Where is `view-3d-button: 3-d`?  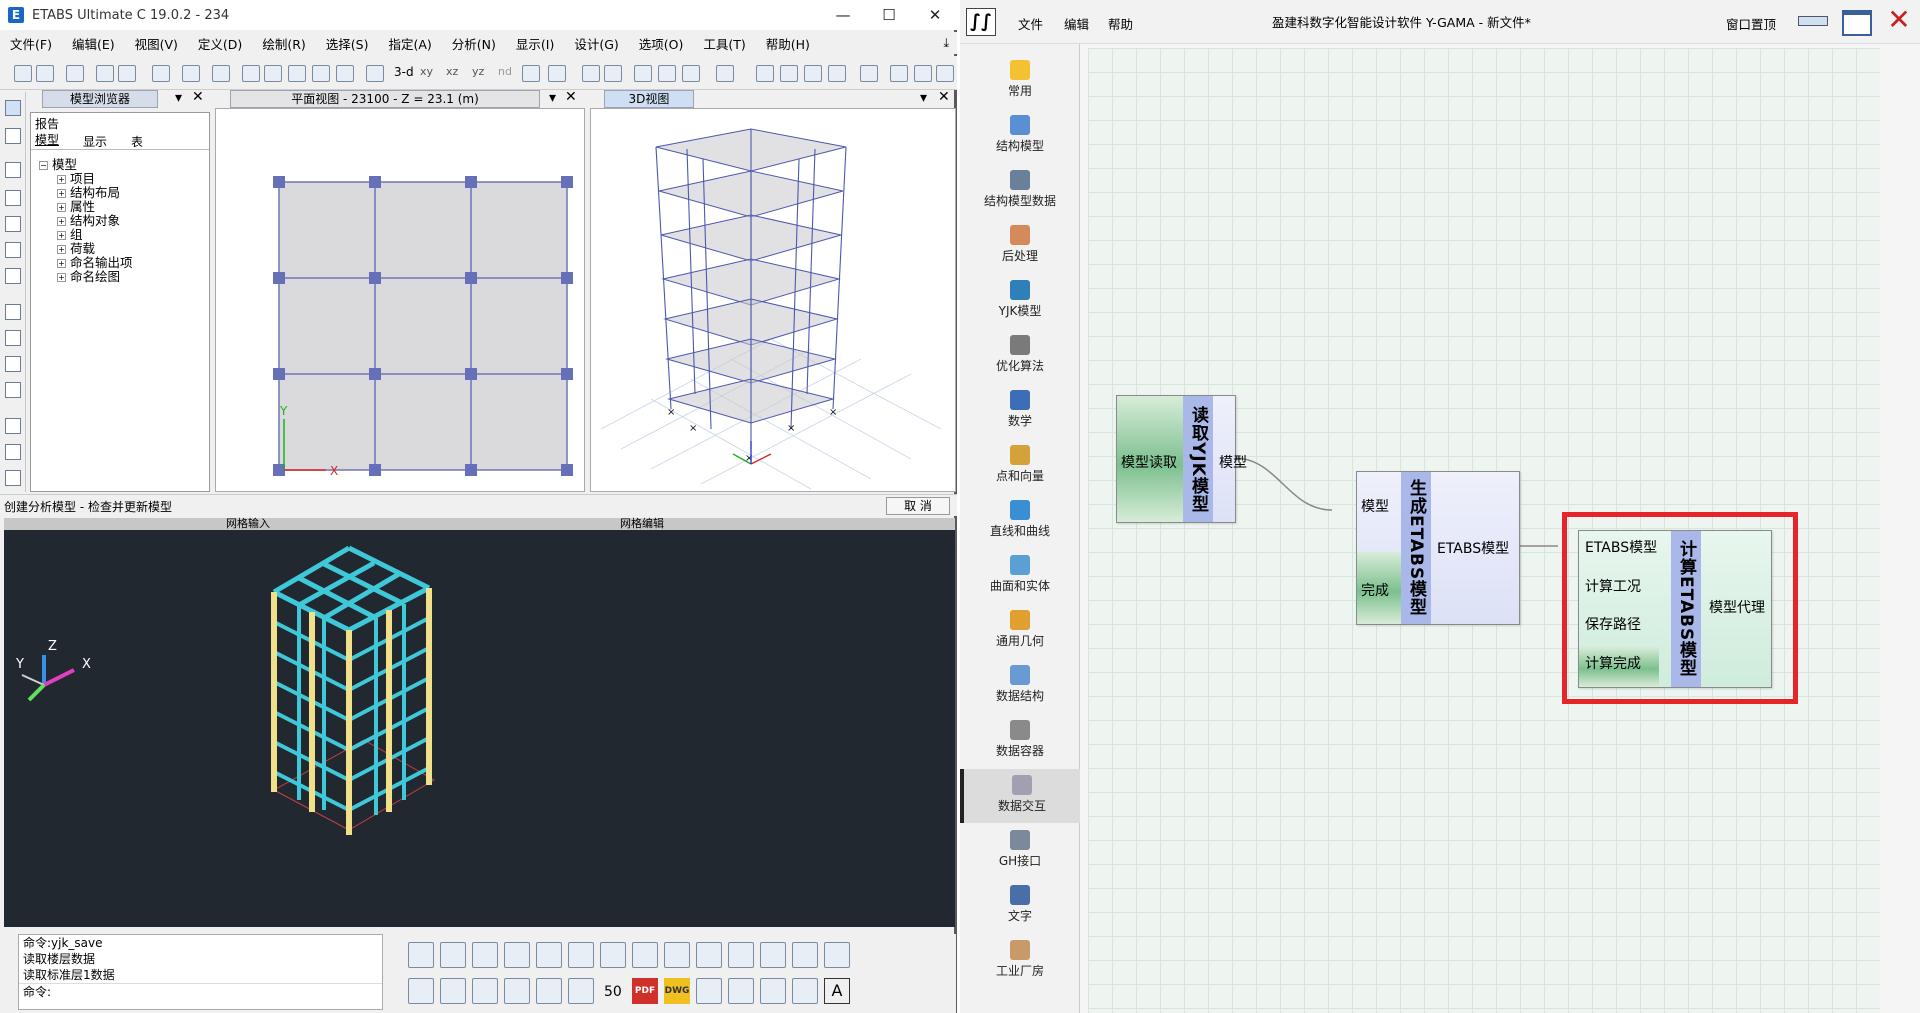 view-3d-button: 3-d is located at coordinates (404, 72).